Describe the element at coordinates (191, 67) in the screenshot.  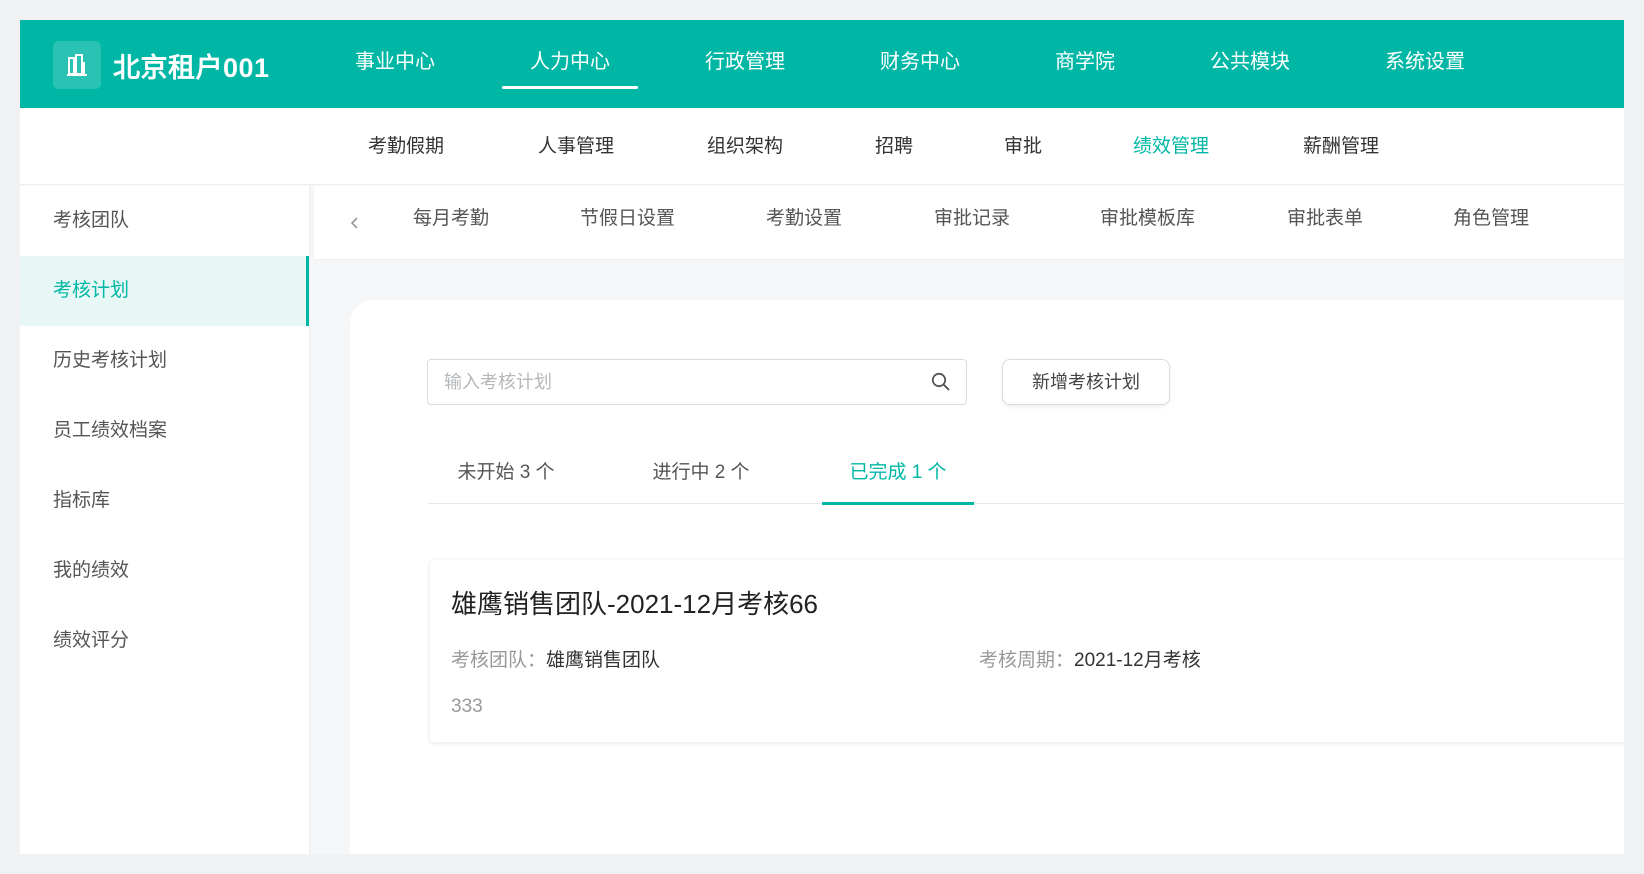
I see `brand-name: 北京租户001` at that location.